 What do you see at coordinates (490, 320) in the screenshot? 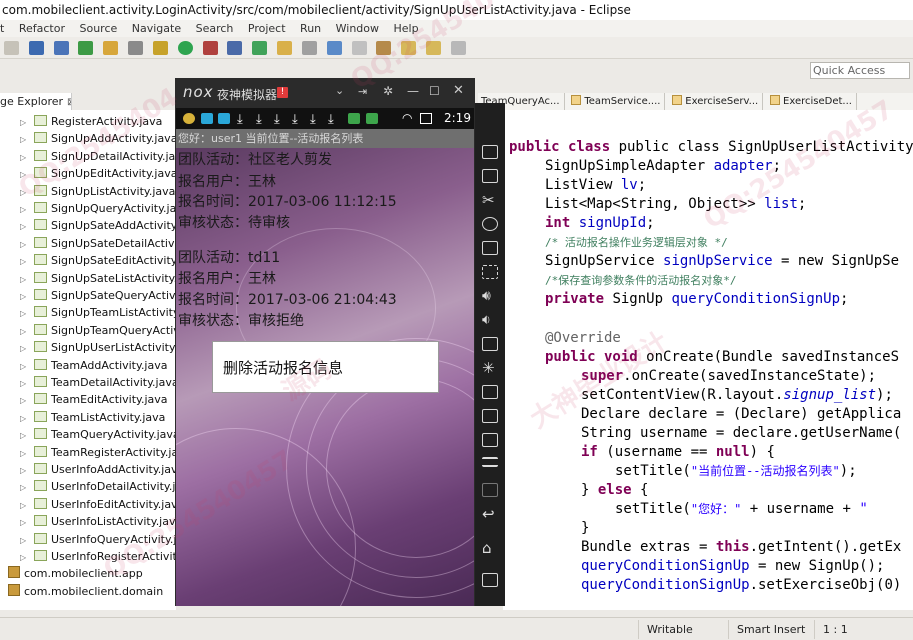
I see `volume-down-icon: 🔉︎` at bounding box center [490, 320].